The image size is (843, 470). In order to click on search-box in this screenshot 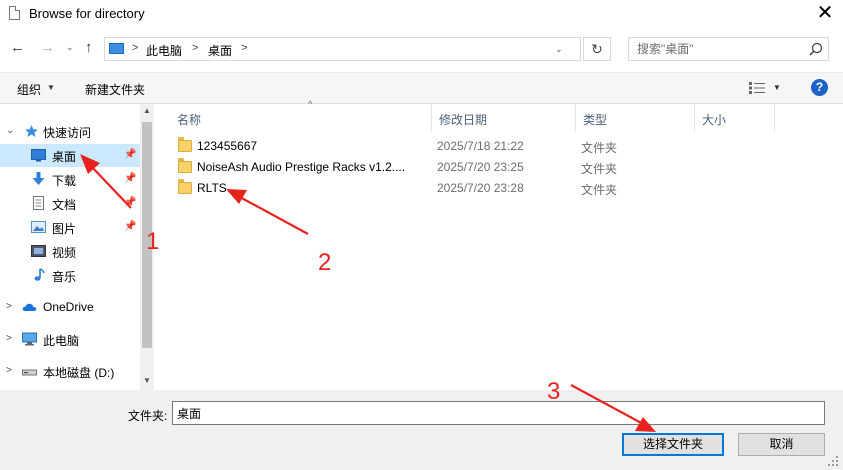, I will do `click(728, 49)`.